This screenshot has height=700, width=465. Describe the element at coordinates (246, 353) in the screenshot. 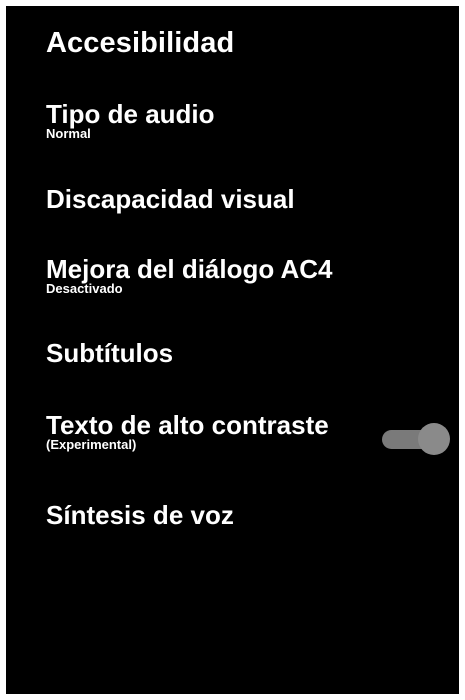

I see `menu-item-subtitles: Subtítulos` at that location.